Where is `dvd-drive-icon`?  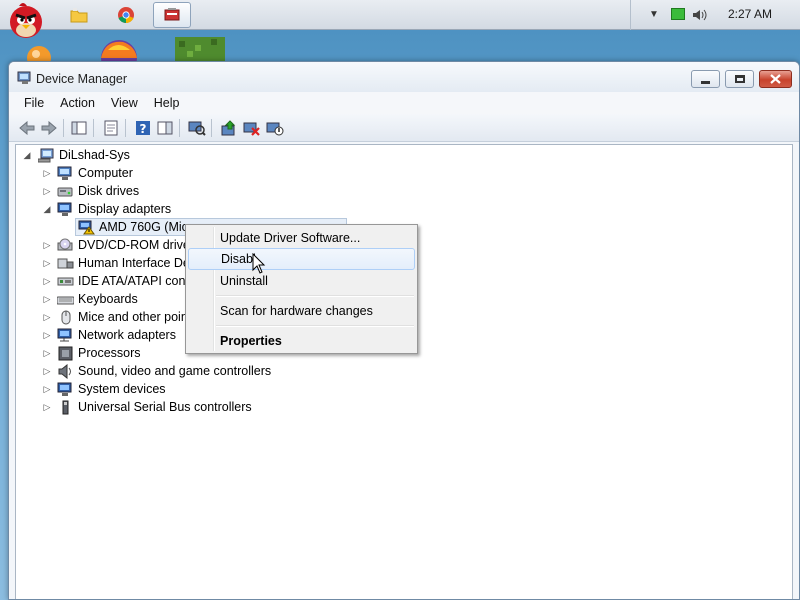 dvd-drive-icon is located at coordinates (65, 244).